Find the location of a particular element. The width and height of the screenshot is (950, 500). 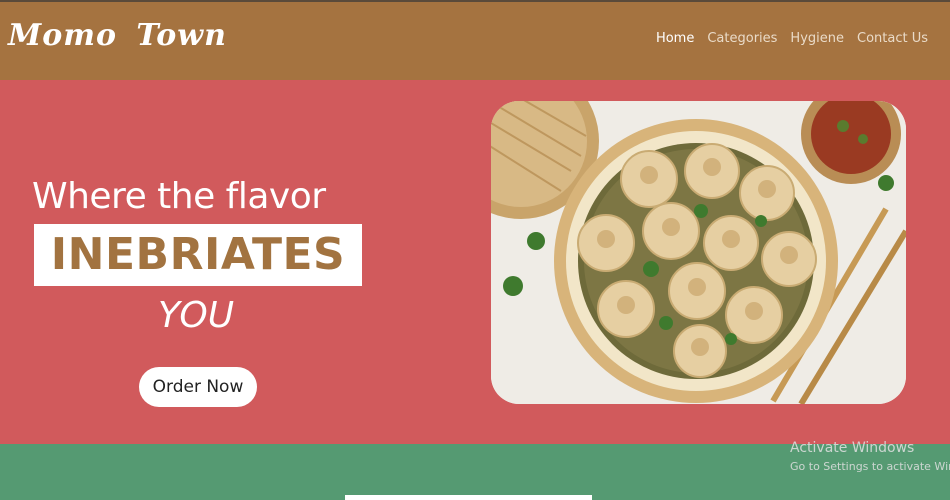

main-nav: Home Categories Hygiene Contact Us is located at coordinates (792, 38).